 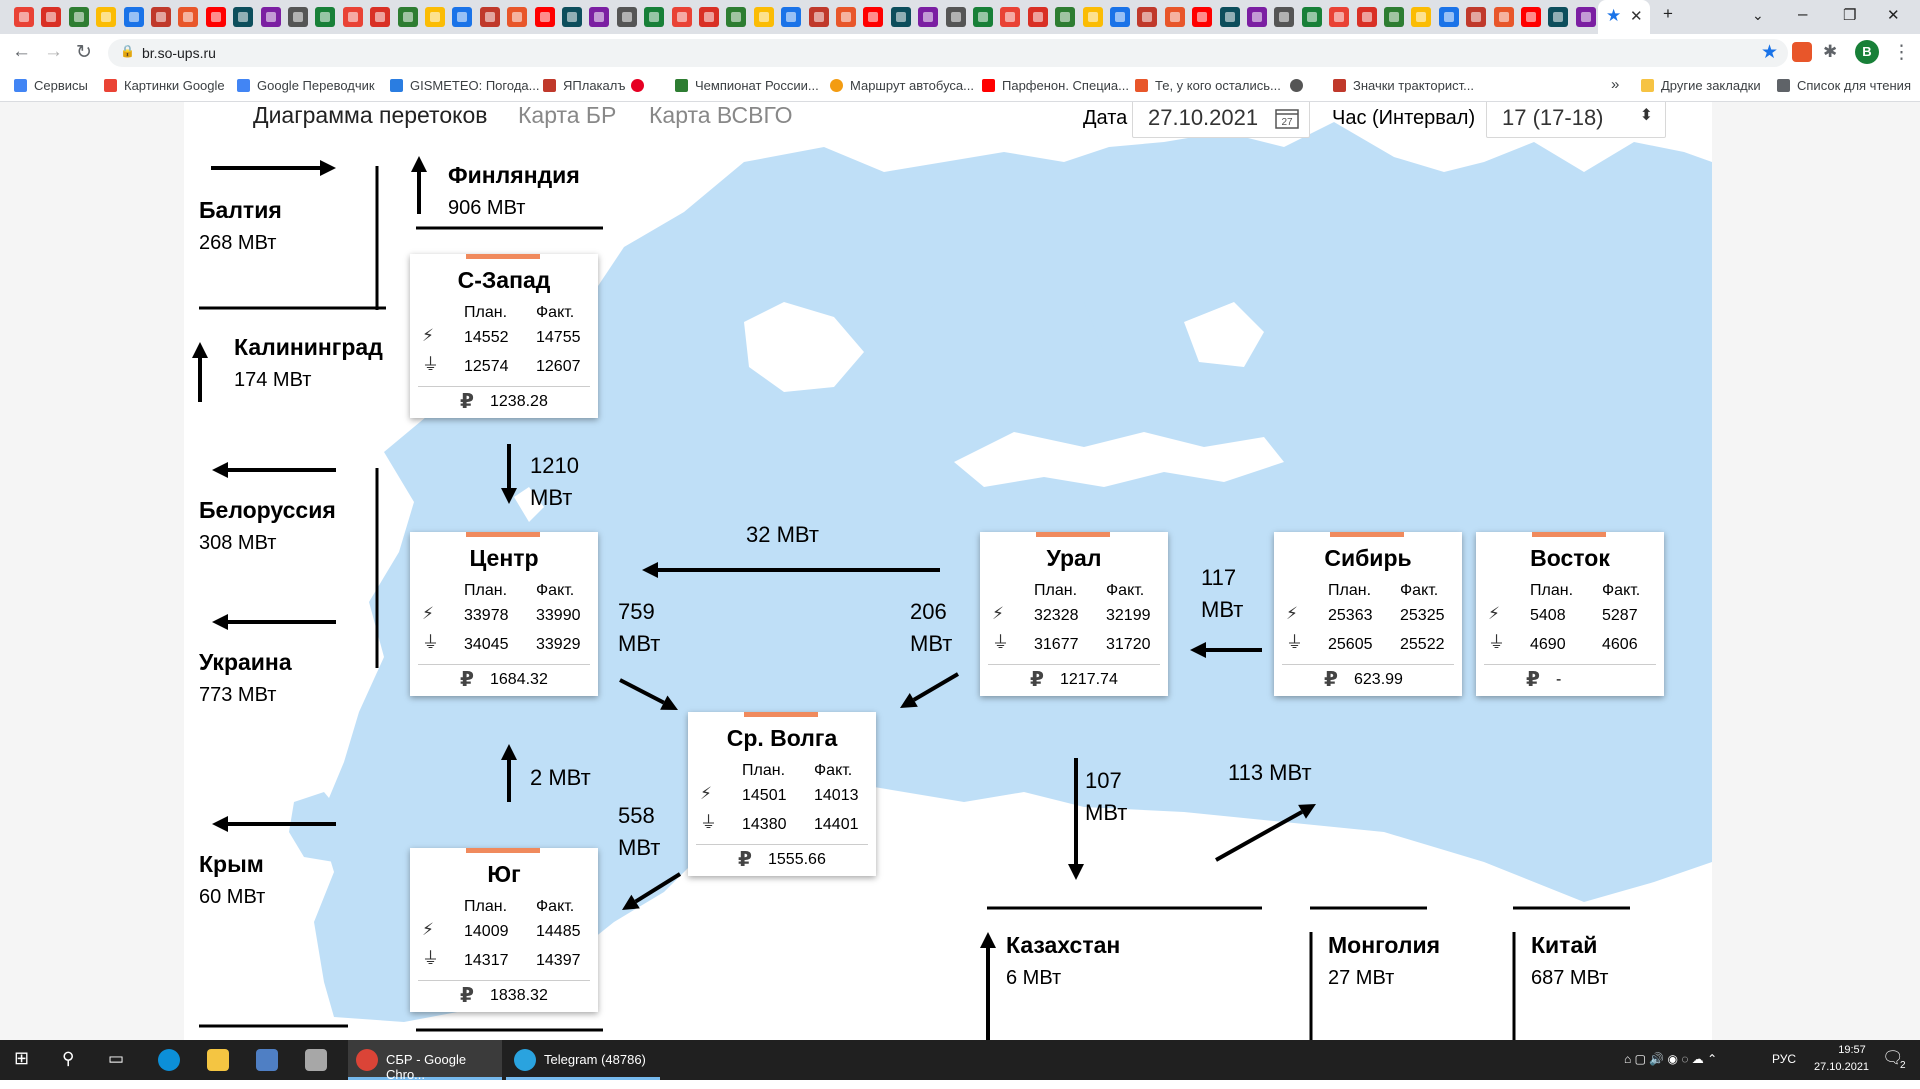 I want to click on tray-icons: ⌂ ▢ 🔊 ◉ ◌ ☁ ⌃, so click(x=1670, y=1059).